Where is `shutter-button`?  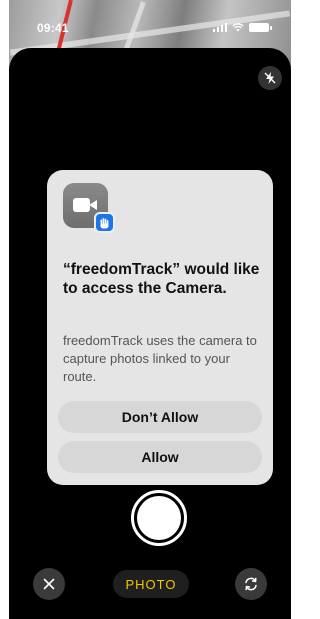 shutter-button is located at coordinates (159, 518).